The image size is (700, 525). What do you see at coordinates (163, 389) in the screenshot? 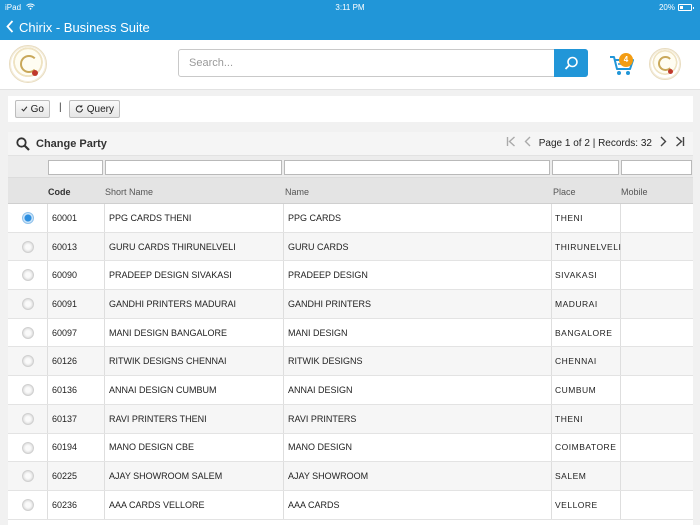
I see `cell-short-name: ANNAI DESIGN CUMBUM` at bounding box center [163, 389].